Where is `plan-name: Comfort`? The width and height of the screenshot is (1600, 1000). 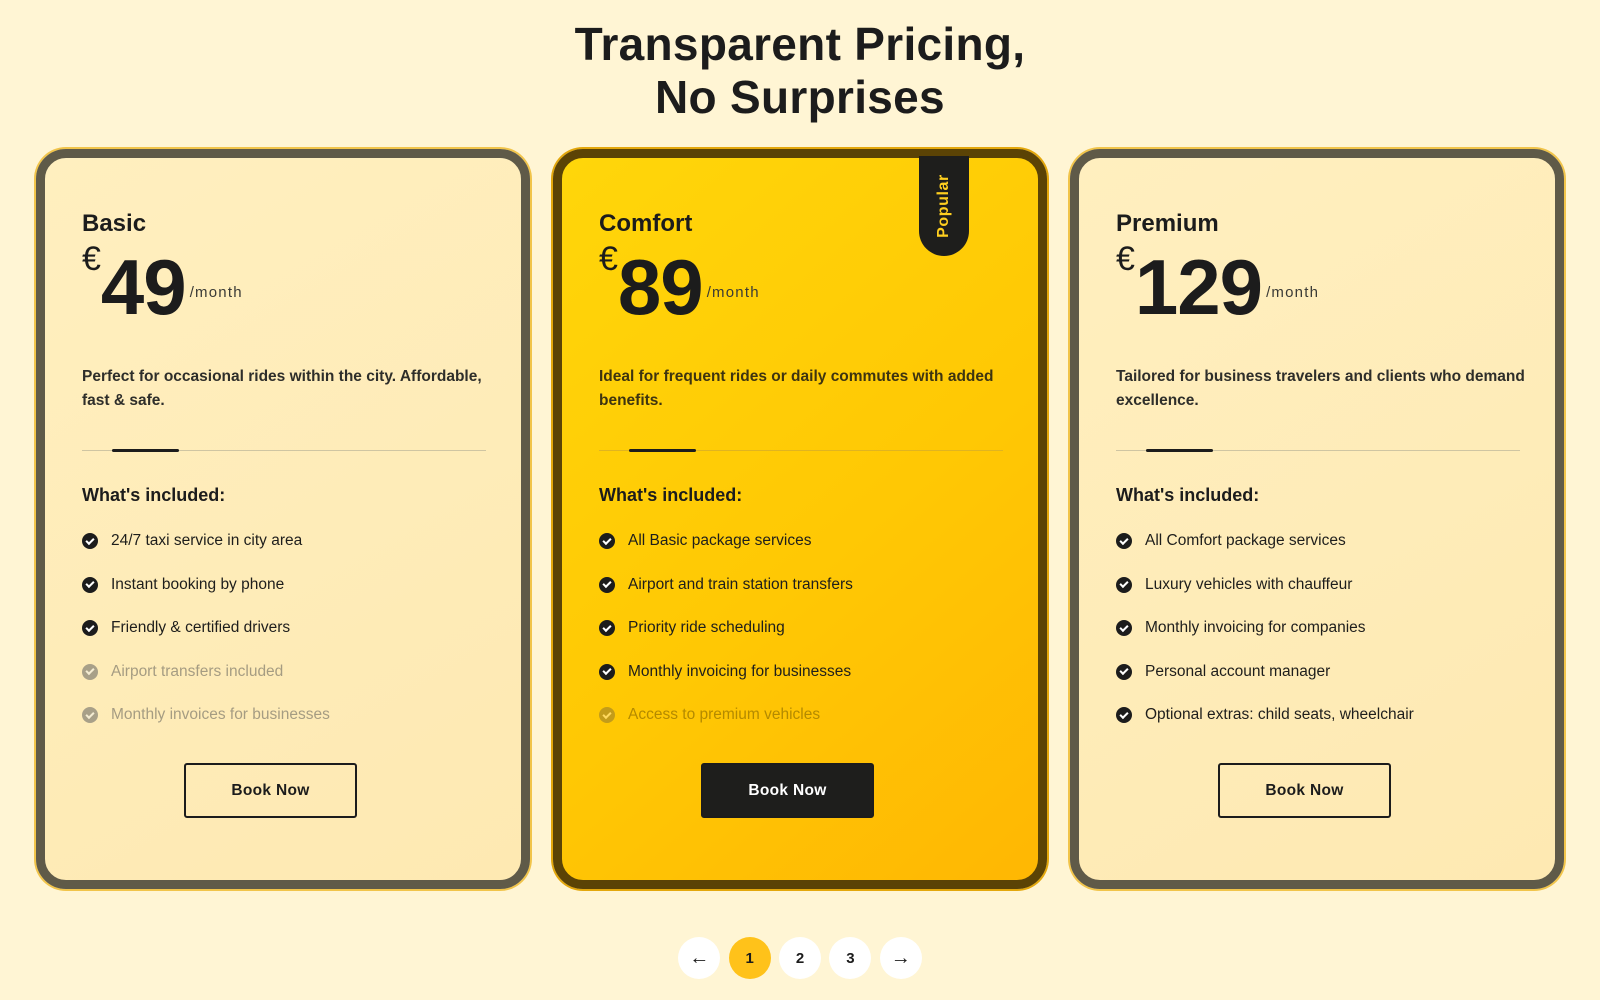
plan-name: Comfort is located at coordinates (646, 223).